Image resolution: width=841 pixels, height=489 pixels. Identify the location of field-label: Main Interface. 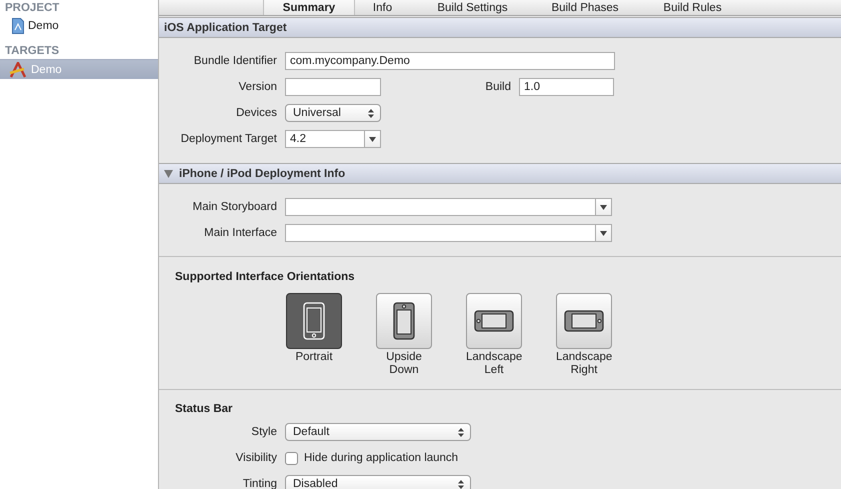
(240, 233).